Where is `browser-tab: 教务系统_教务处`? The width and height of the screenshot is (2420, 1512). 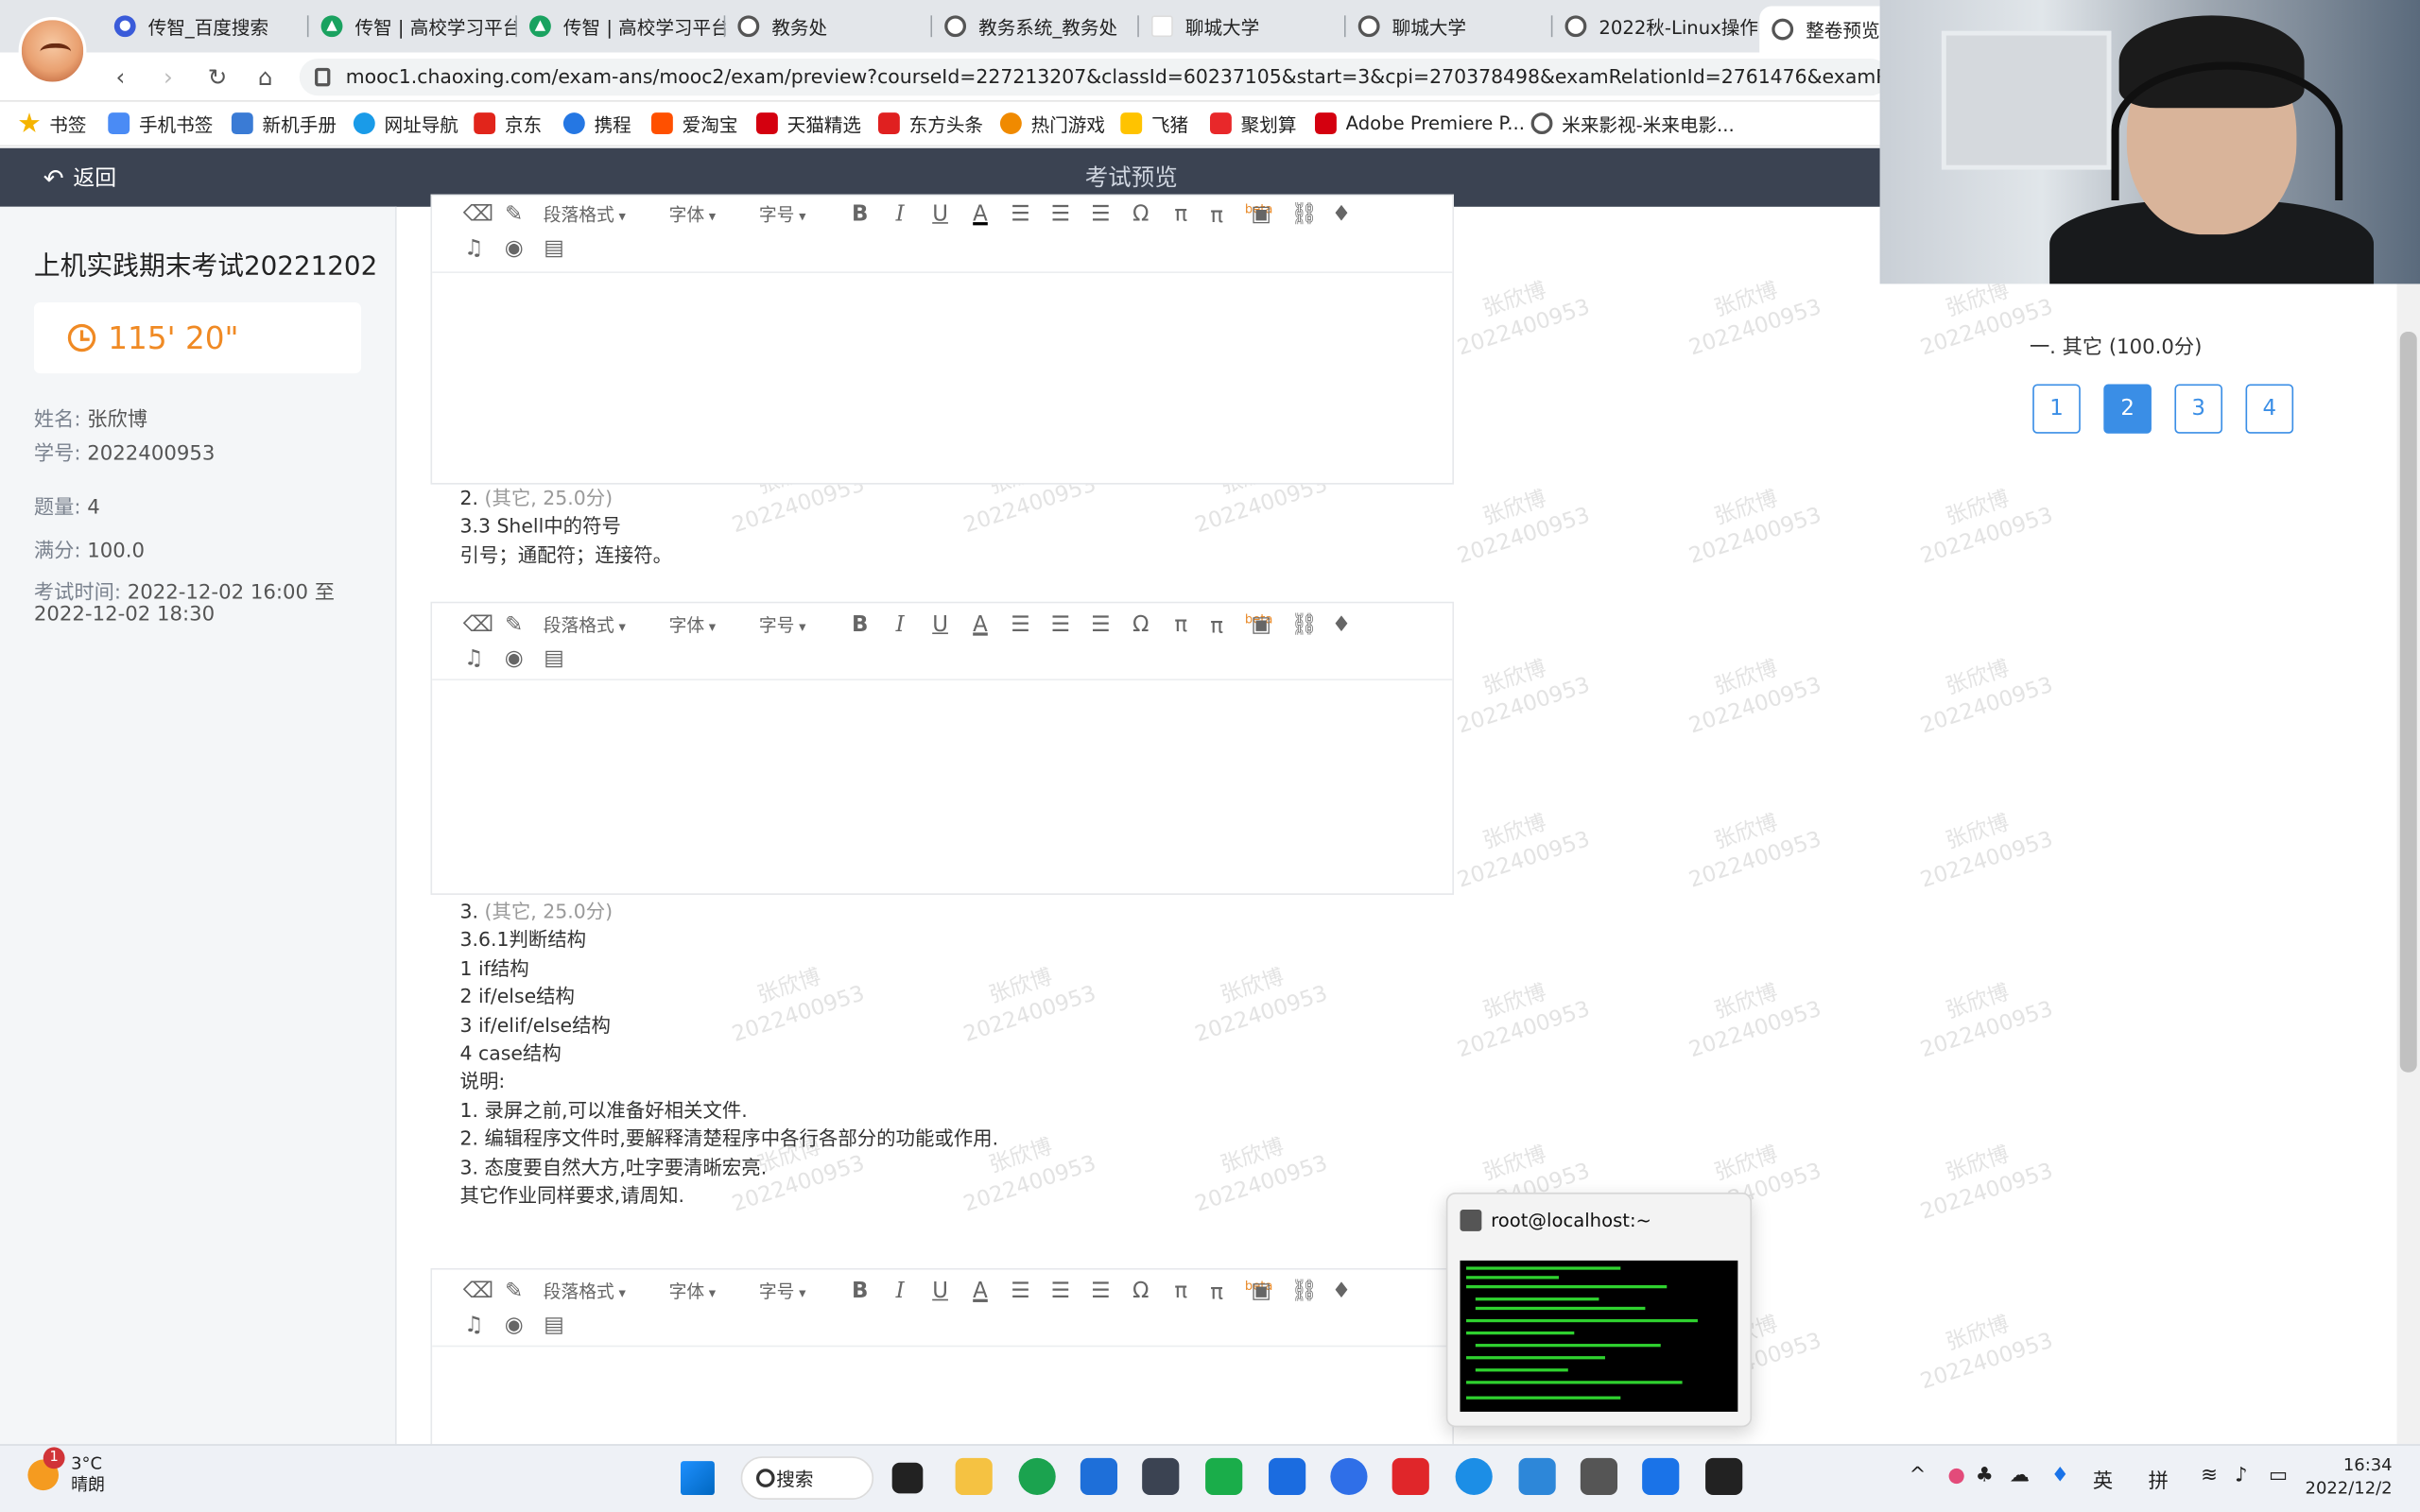
browser-tab: 教务系统_教务处 is located at coordinates (1035, 26).